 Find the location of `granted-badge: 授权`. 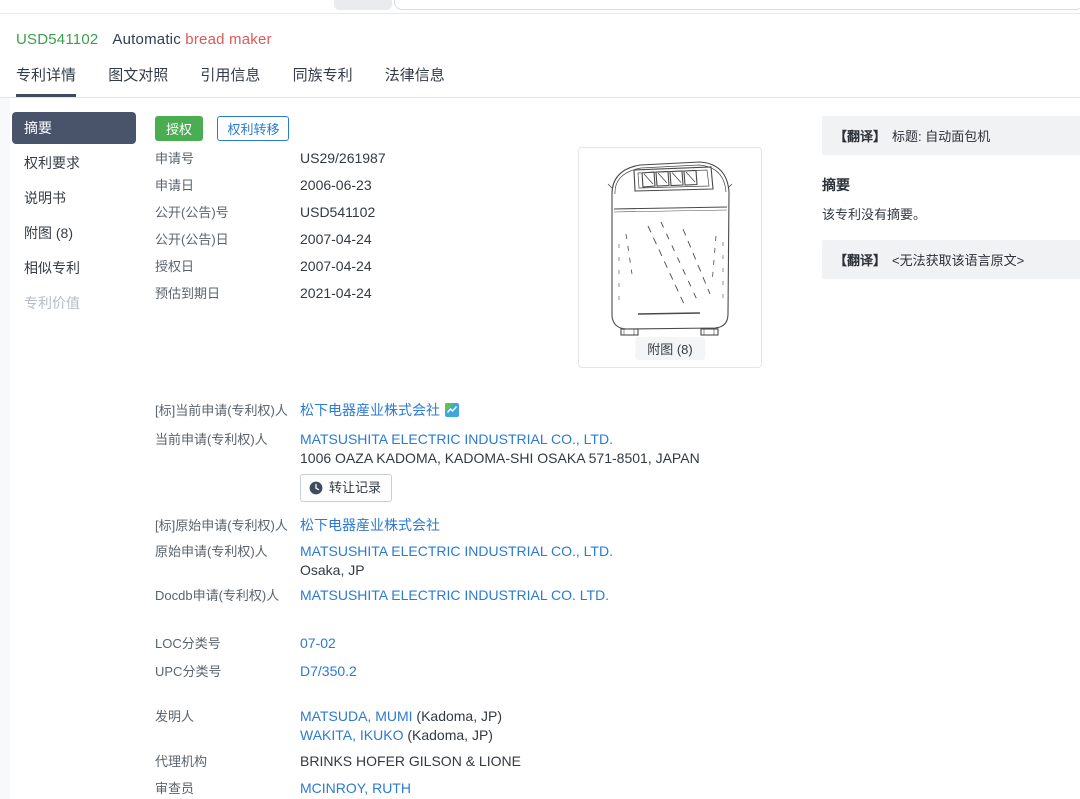

granted-badge: 授权 is located at coordinates (179, 128).